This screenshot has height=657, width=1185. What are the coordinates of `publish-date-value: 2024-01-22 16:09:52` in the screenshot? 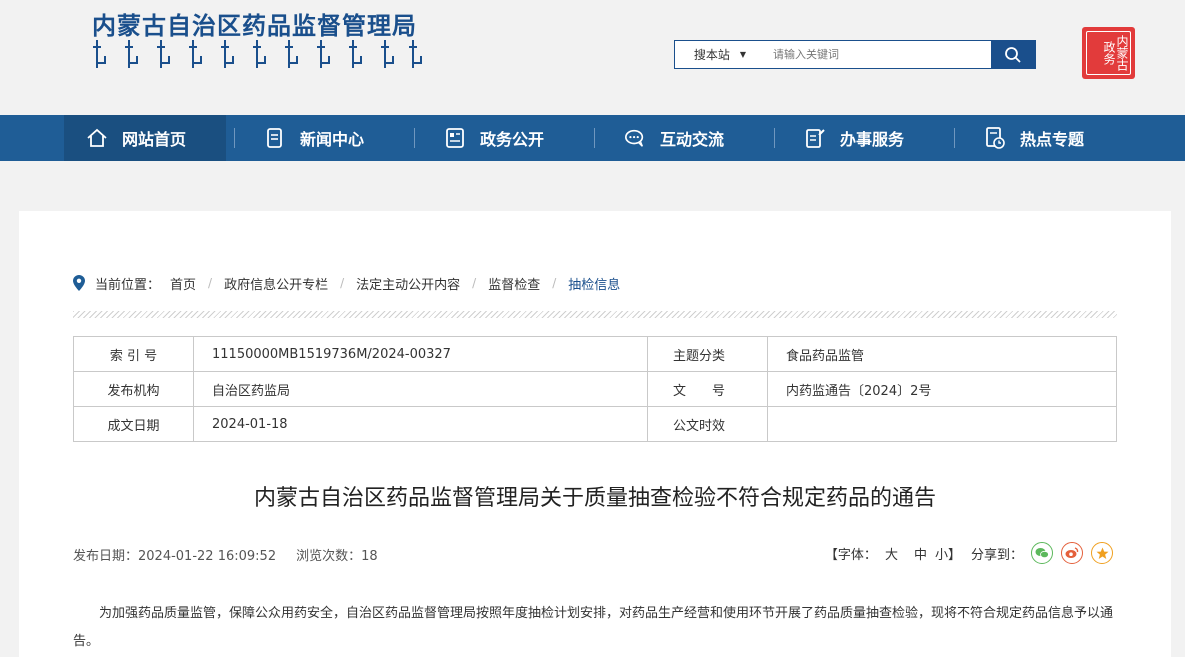 It's located at (207, 556).